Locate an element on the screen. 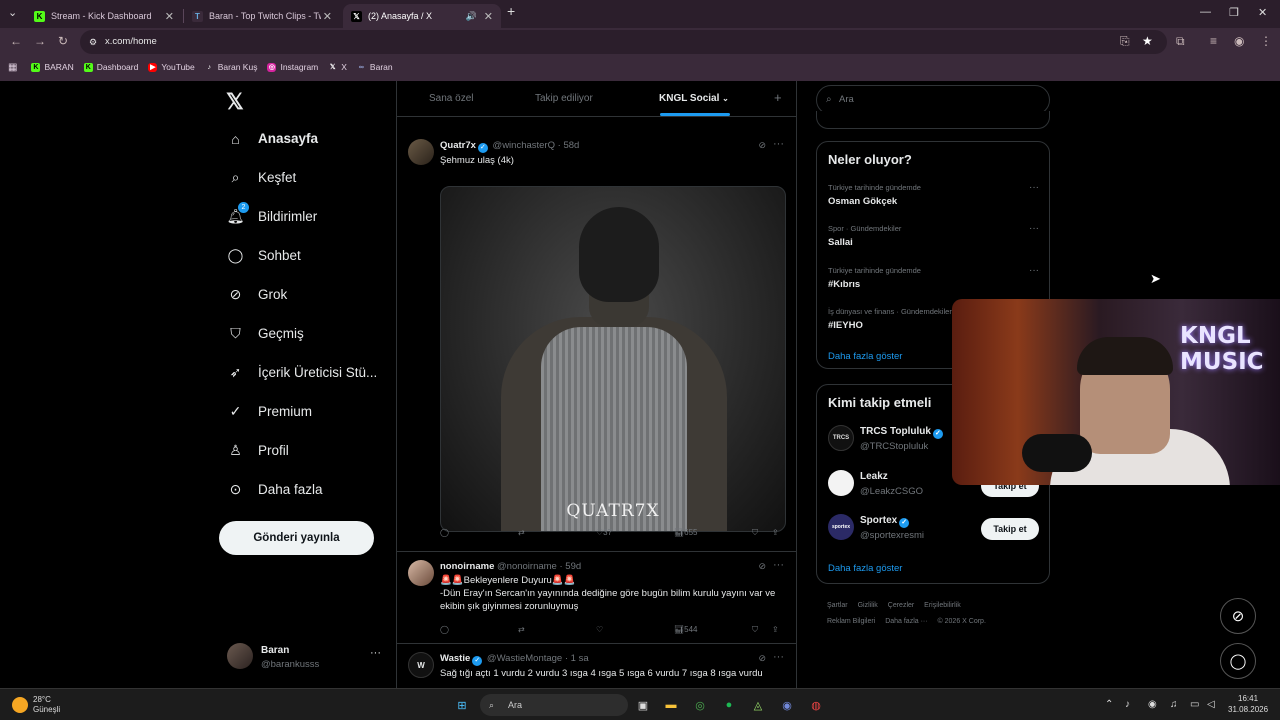 Image resolution: width=1280 pixels, height=720 pixels. bookmark-dashboard: K Dashboard is located at coordinates (110, 67).